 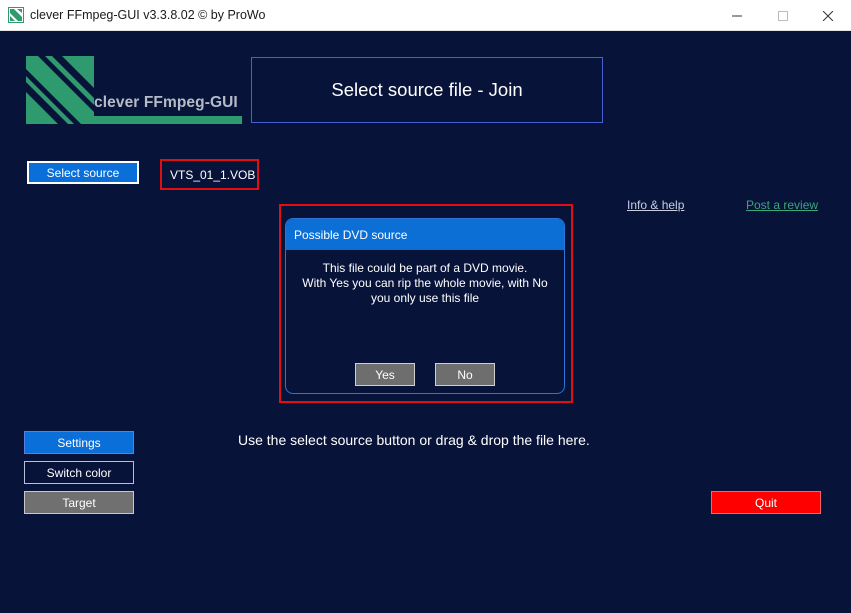 What do you see at coordinates (134, 90) in the screenshot?
I see `logo-graphic` at bounding box center [134, 90].